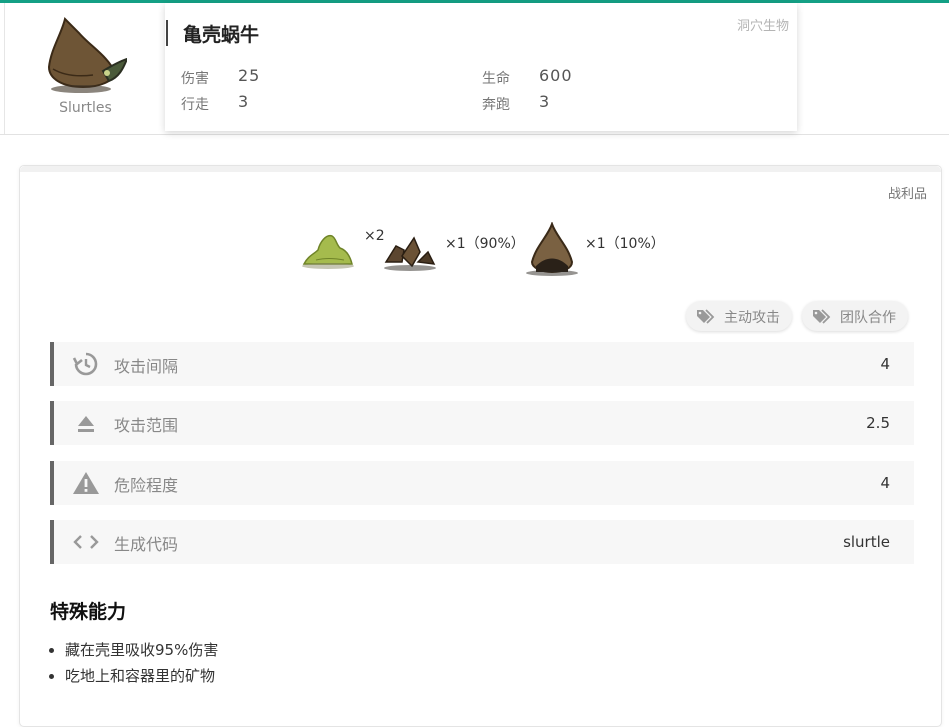  What do you see at coordinates (481, 67) in the screenshot?
I see `info-card: 亀壳蜗牛 洞穴生物 伤害 25 生命 600 行走 3 奔跑 3` at bounding box center [481, 67].